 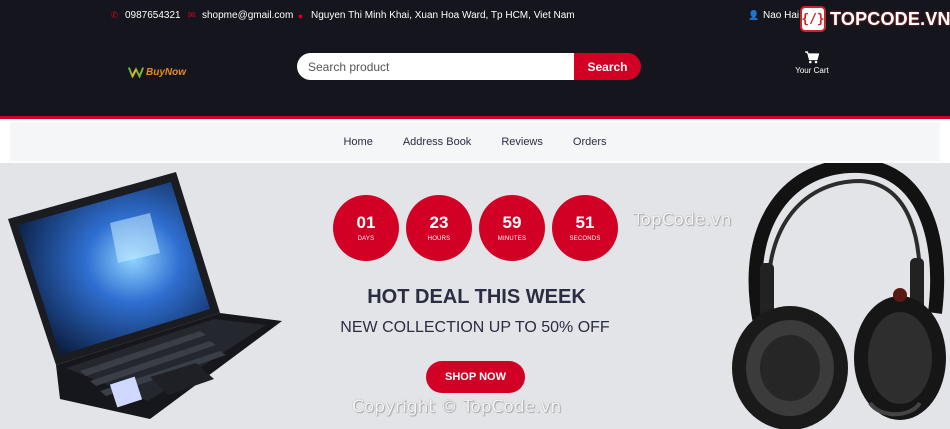 What do you see at coordinates (754, 15) in the screenshot?
I see `user-icon: 👤` at bounding box center [754, 15].